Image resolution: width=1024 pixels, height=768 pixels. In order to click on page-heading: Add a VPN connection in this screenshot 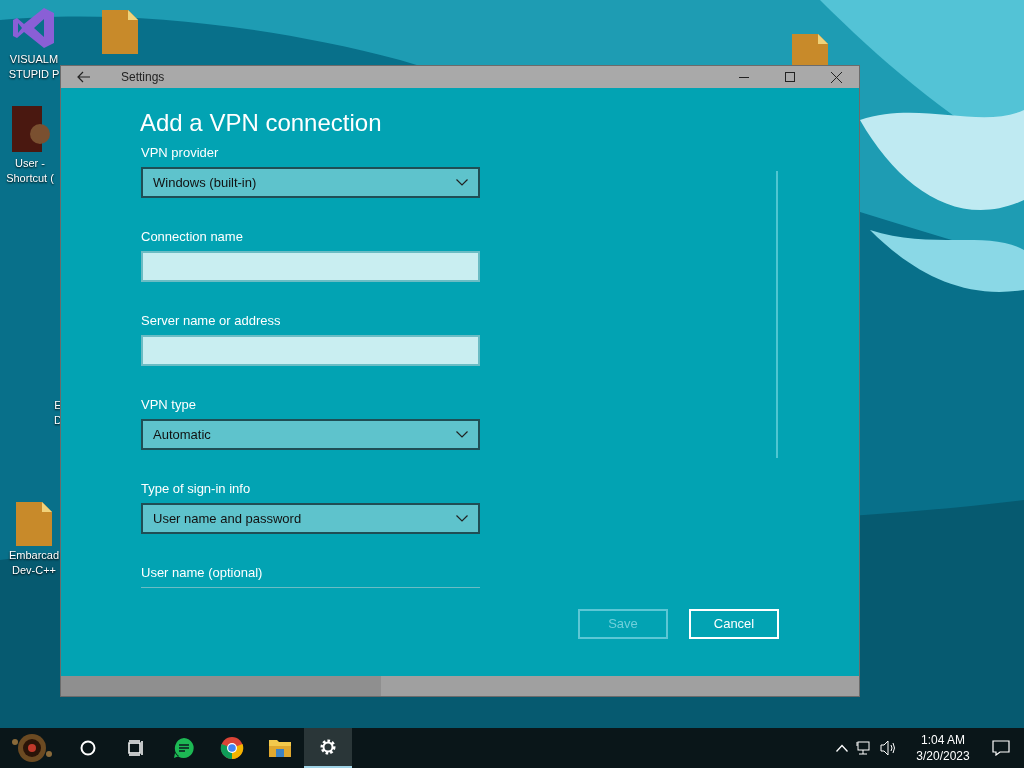, I will do `click(261, 123)`.